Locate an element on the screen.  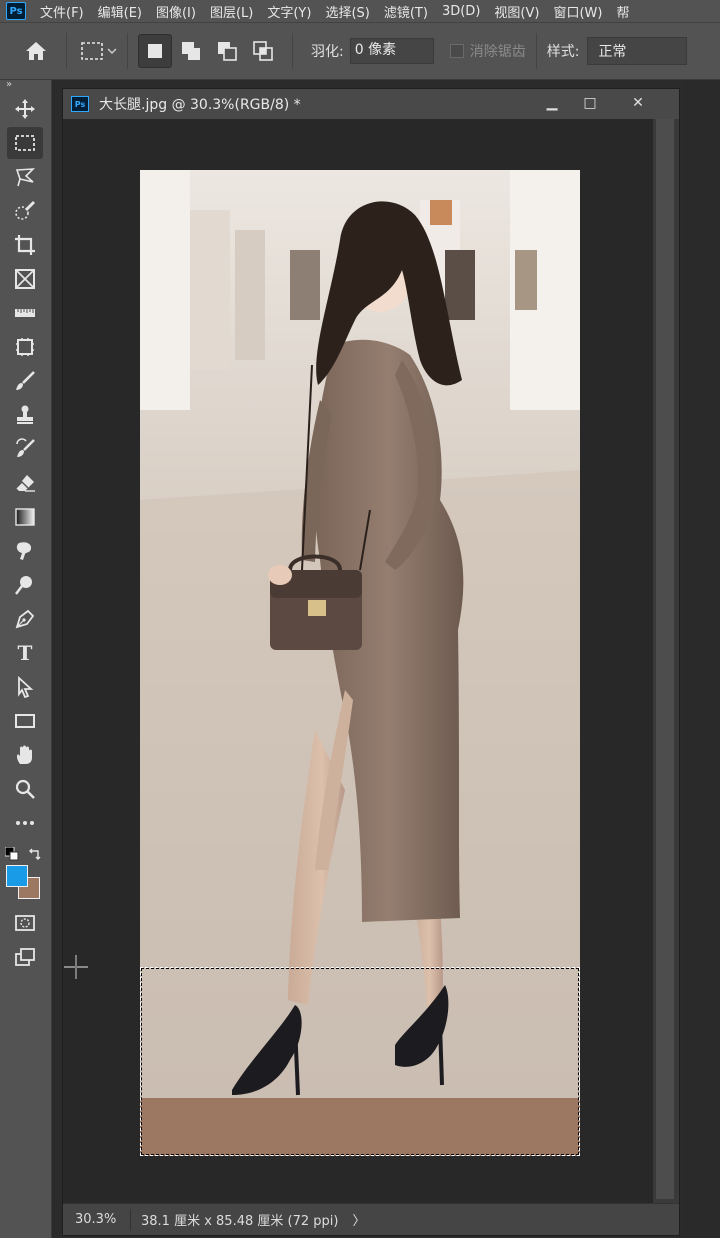
menu-help: 帮 is located at coordinates (622, 11).